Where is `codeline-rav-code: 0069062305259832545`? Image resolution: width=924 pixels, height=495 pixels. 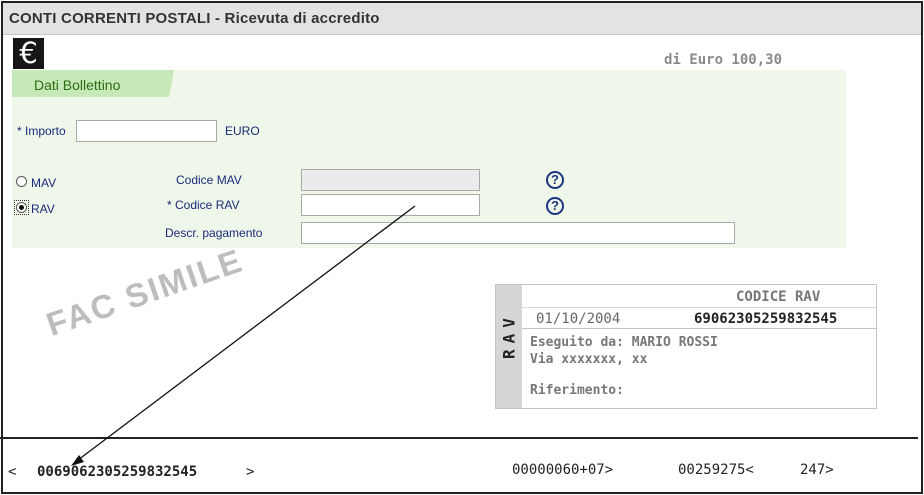
codeline-rav-code: 0069062305259832545 is located at coordinates (117, 472).